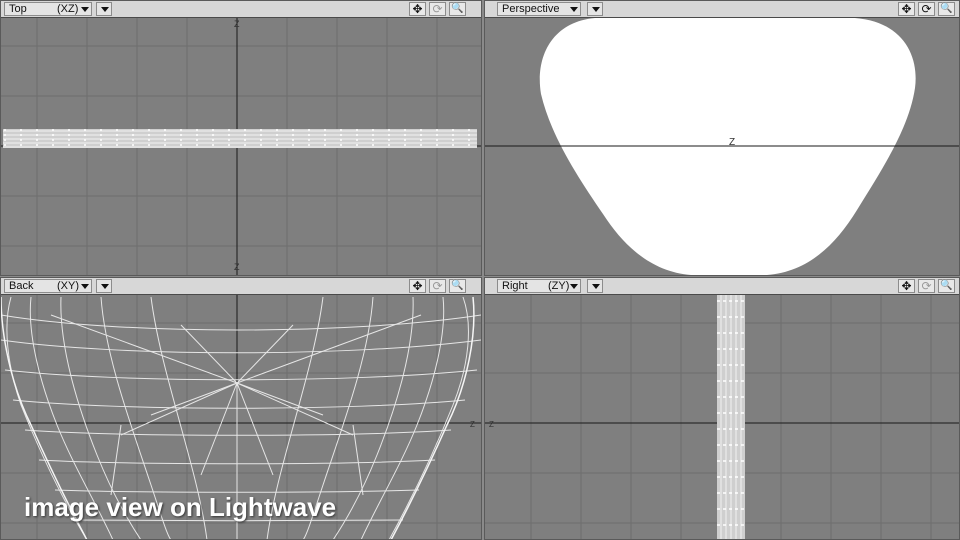  I want to click on viewport-perspective-header: Perspective ✥ ⟳ 🔍, so click(722, 9).